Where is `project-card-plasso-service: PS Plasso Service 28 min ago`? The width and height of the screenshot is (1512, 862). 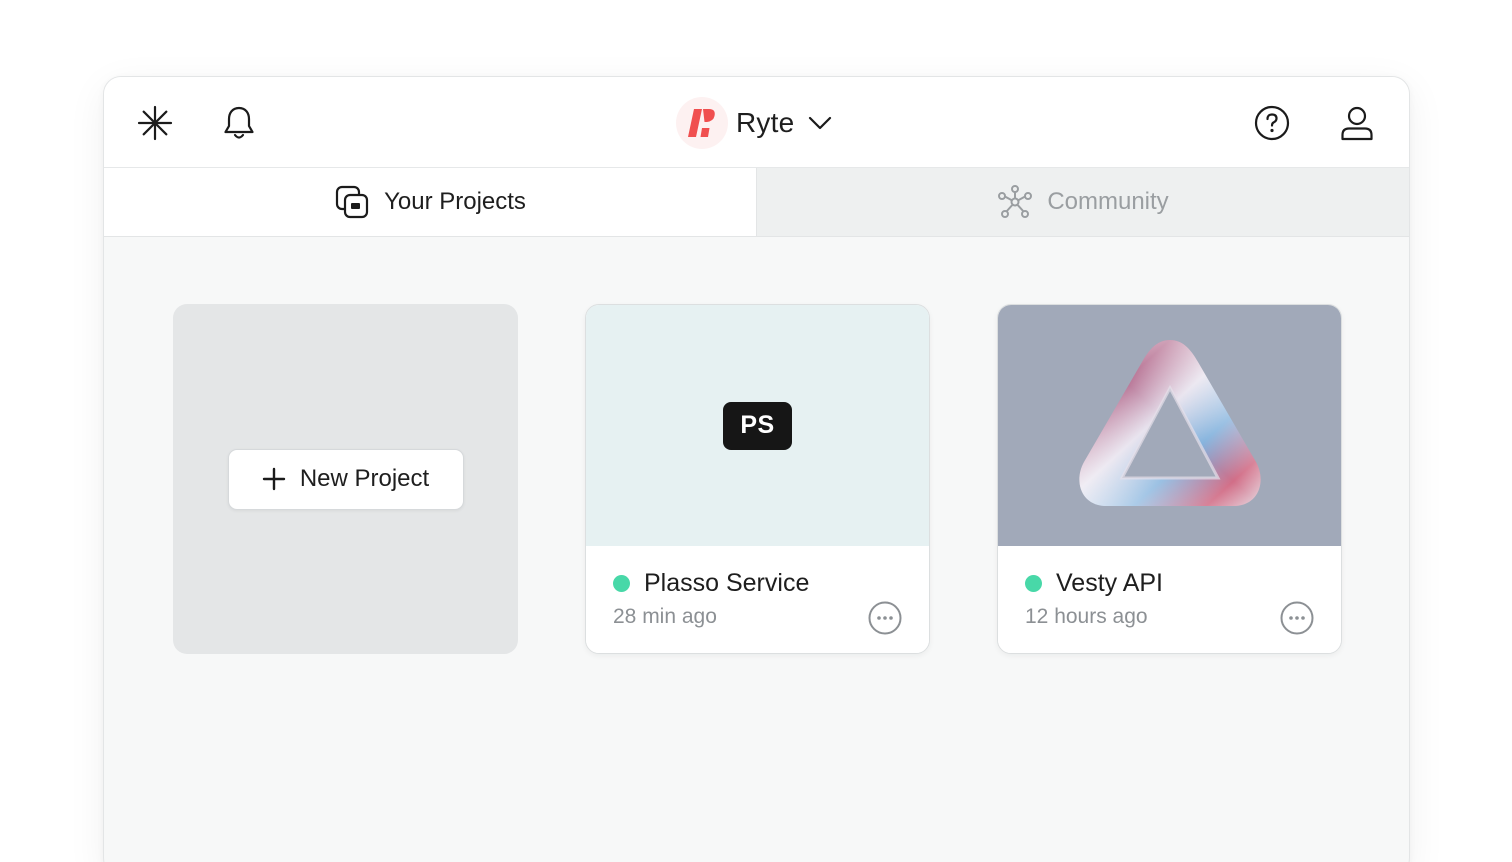
project-card-plasso-service: PS Plasso Service 28 min ago is located at coordinates (757, 479).